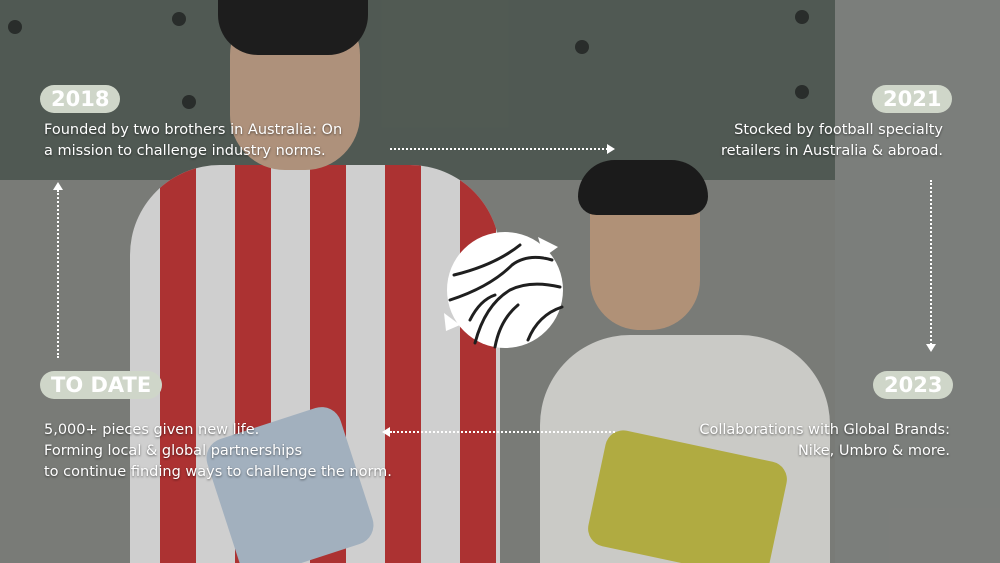 The height and width of the screenshot is (563, 1000). I want to click on milestone-line: Nike, Umbro & more., so click(873, 451).